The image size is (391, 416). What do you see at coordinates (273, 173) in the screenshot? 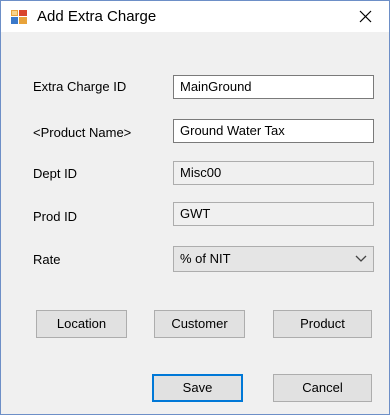
I see `dept-id-field: Misc00` at bounding box center [273, 173].